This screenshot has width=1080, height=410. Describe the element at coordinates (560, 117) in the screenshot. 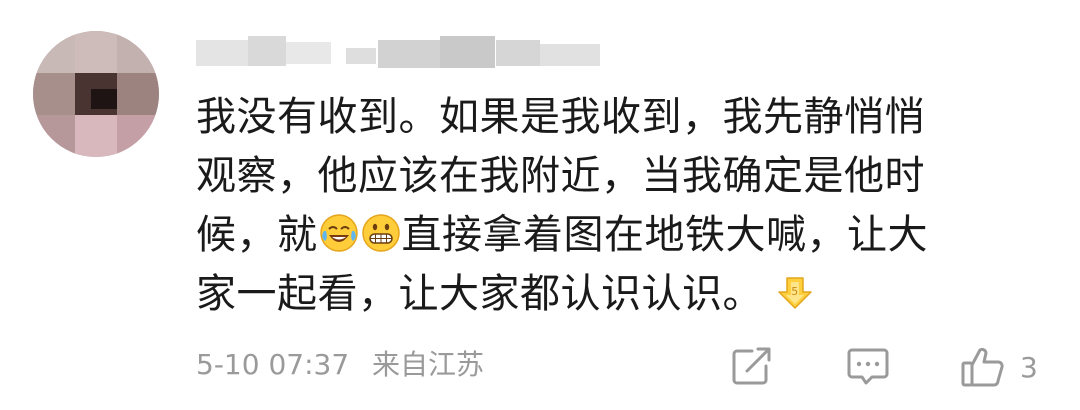

I see `comment-line: 我没有收到。如果是我收到，我先静悄悄` at that location.